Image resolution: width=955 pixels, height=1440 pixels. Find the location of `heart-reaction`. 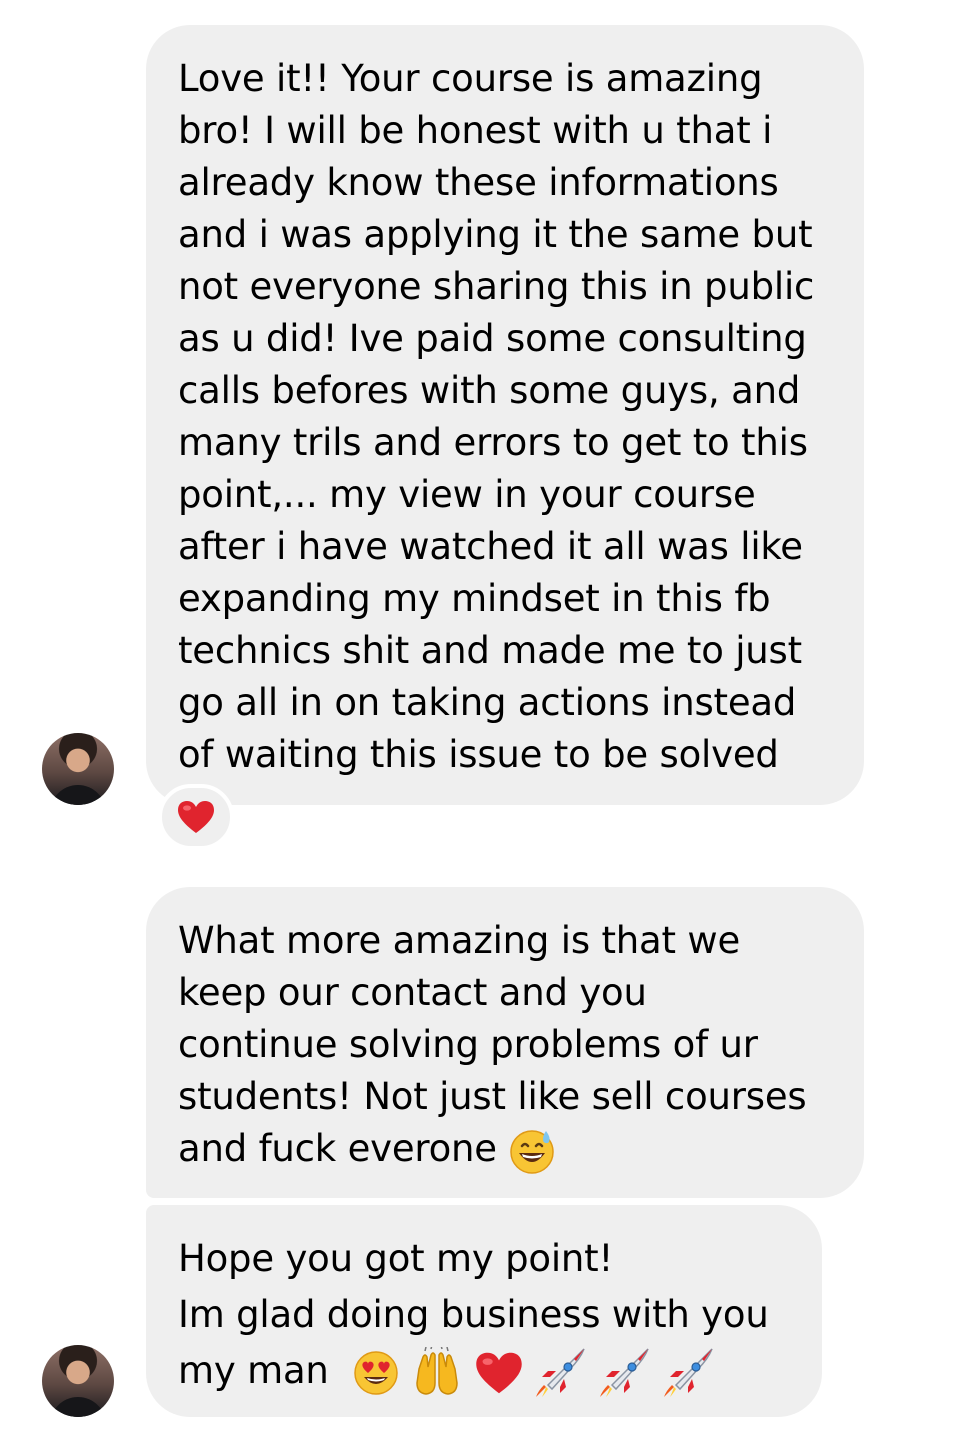

heart-reaction is located at coordinates (196, 817).